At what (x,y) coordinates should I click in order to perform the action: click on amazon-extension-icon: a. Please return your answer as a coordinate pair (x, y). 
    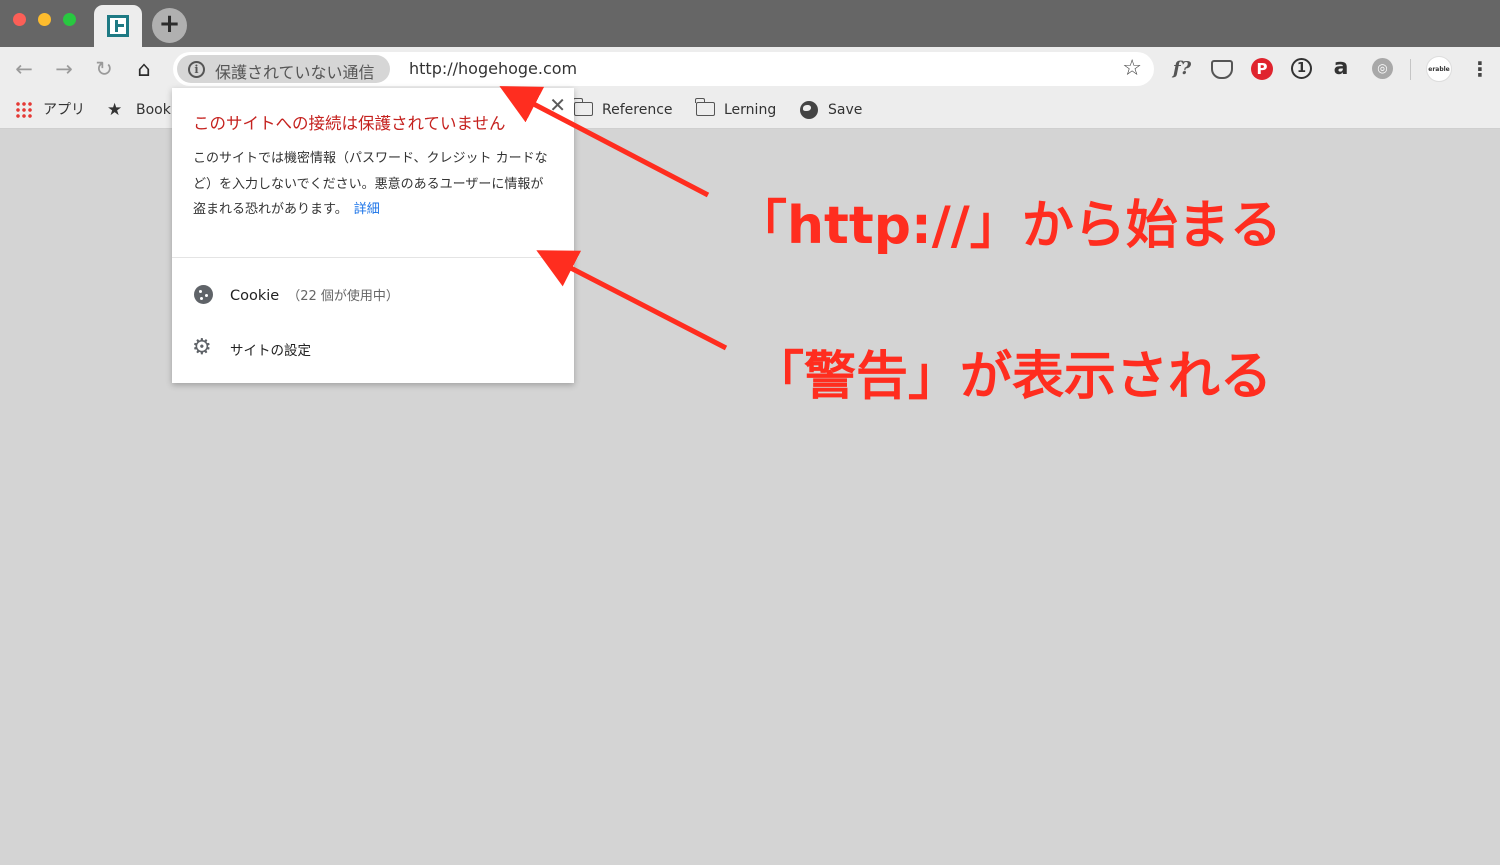
    Looking at the image, I should click on (1341, 69).